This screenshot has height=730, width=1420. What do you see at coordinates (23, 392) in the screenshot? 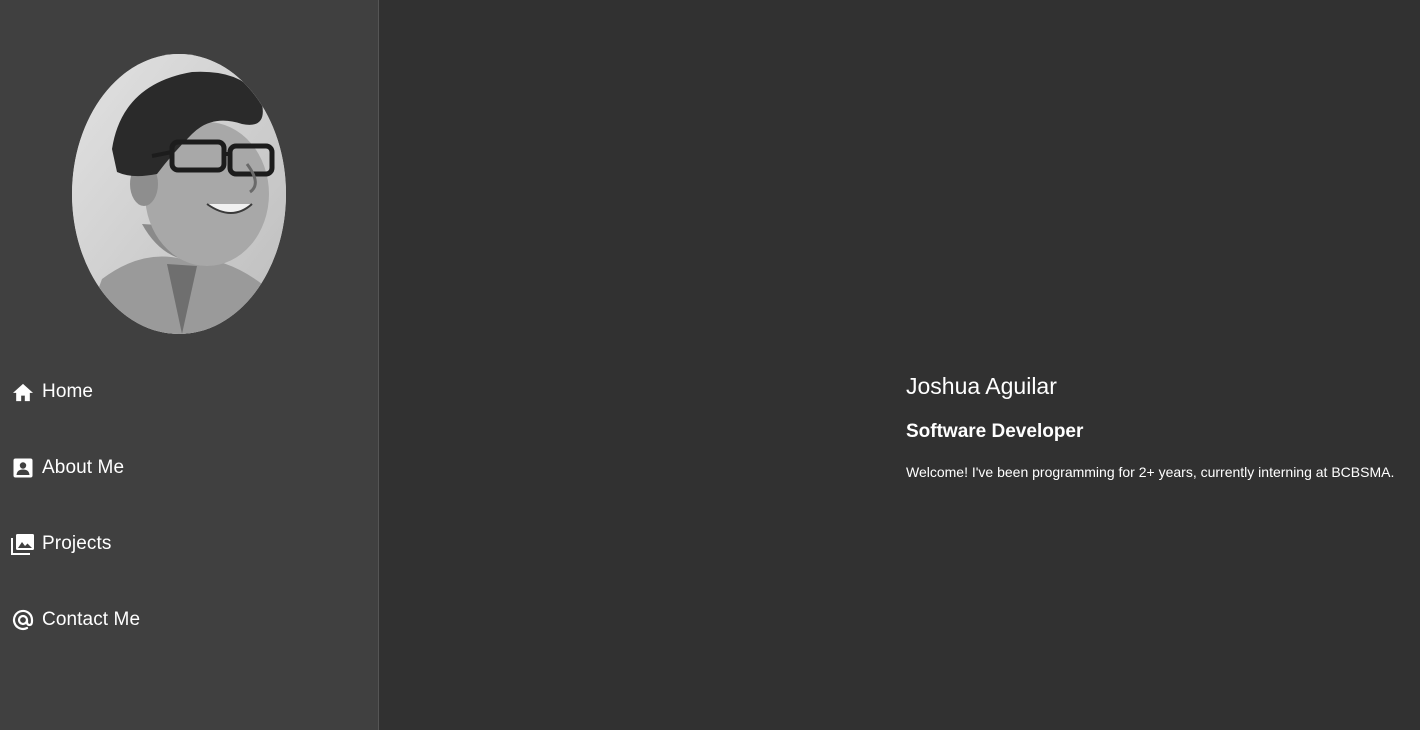
I see `home-icon` at bounding box center [23, 392].